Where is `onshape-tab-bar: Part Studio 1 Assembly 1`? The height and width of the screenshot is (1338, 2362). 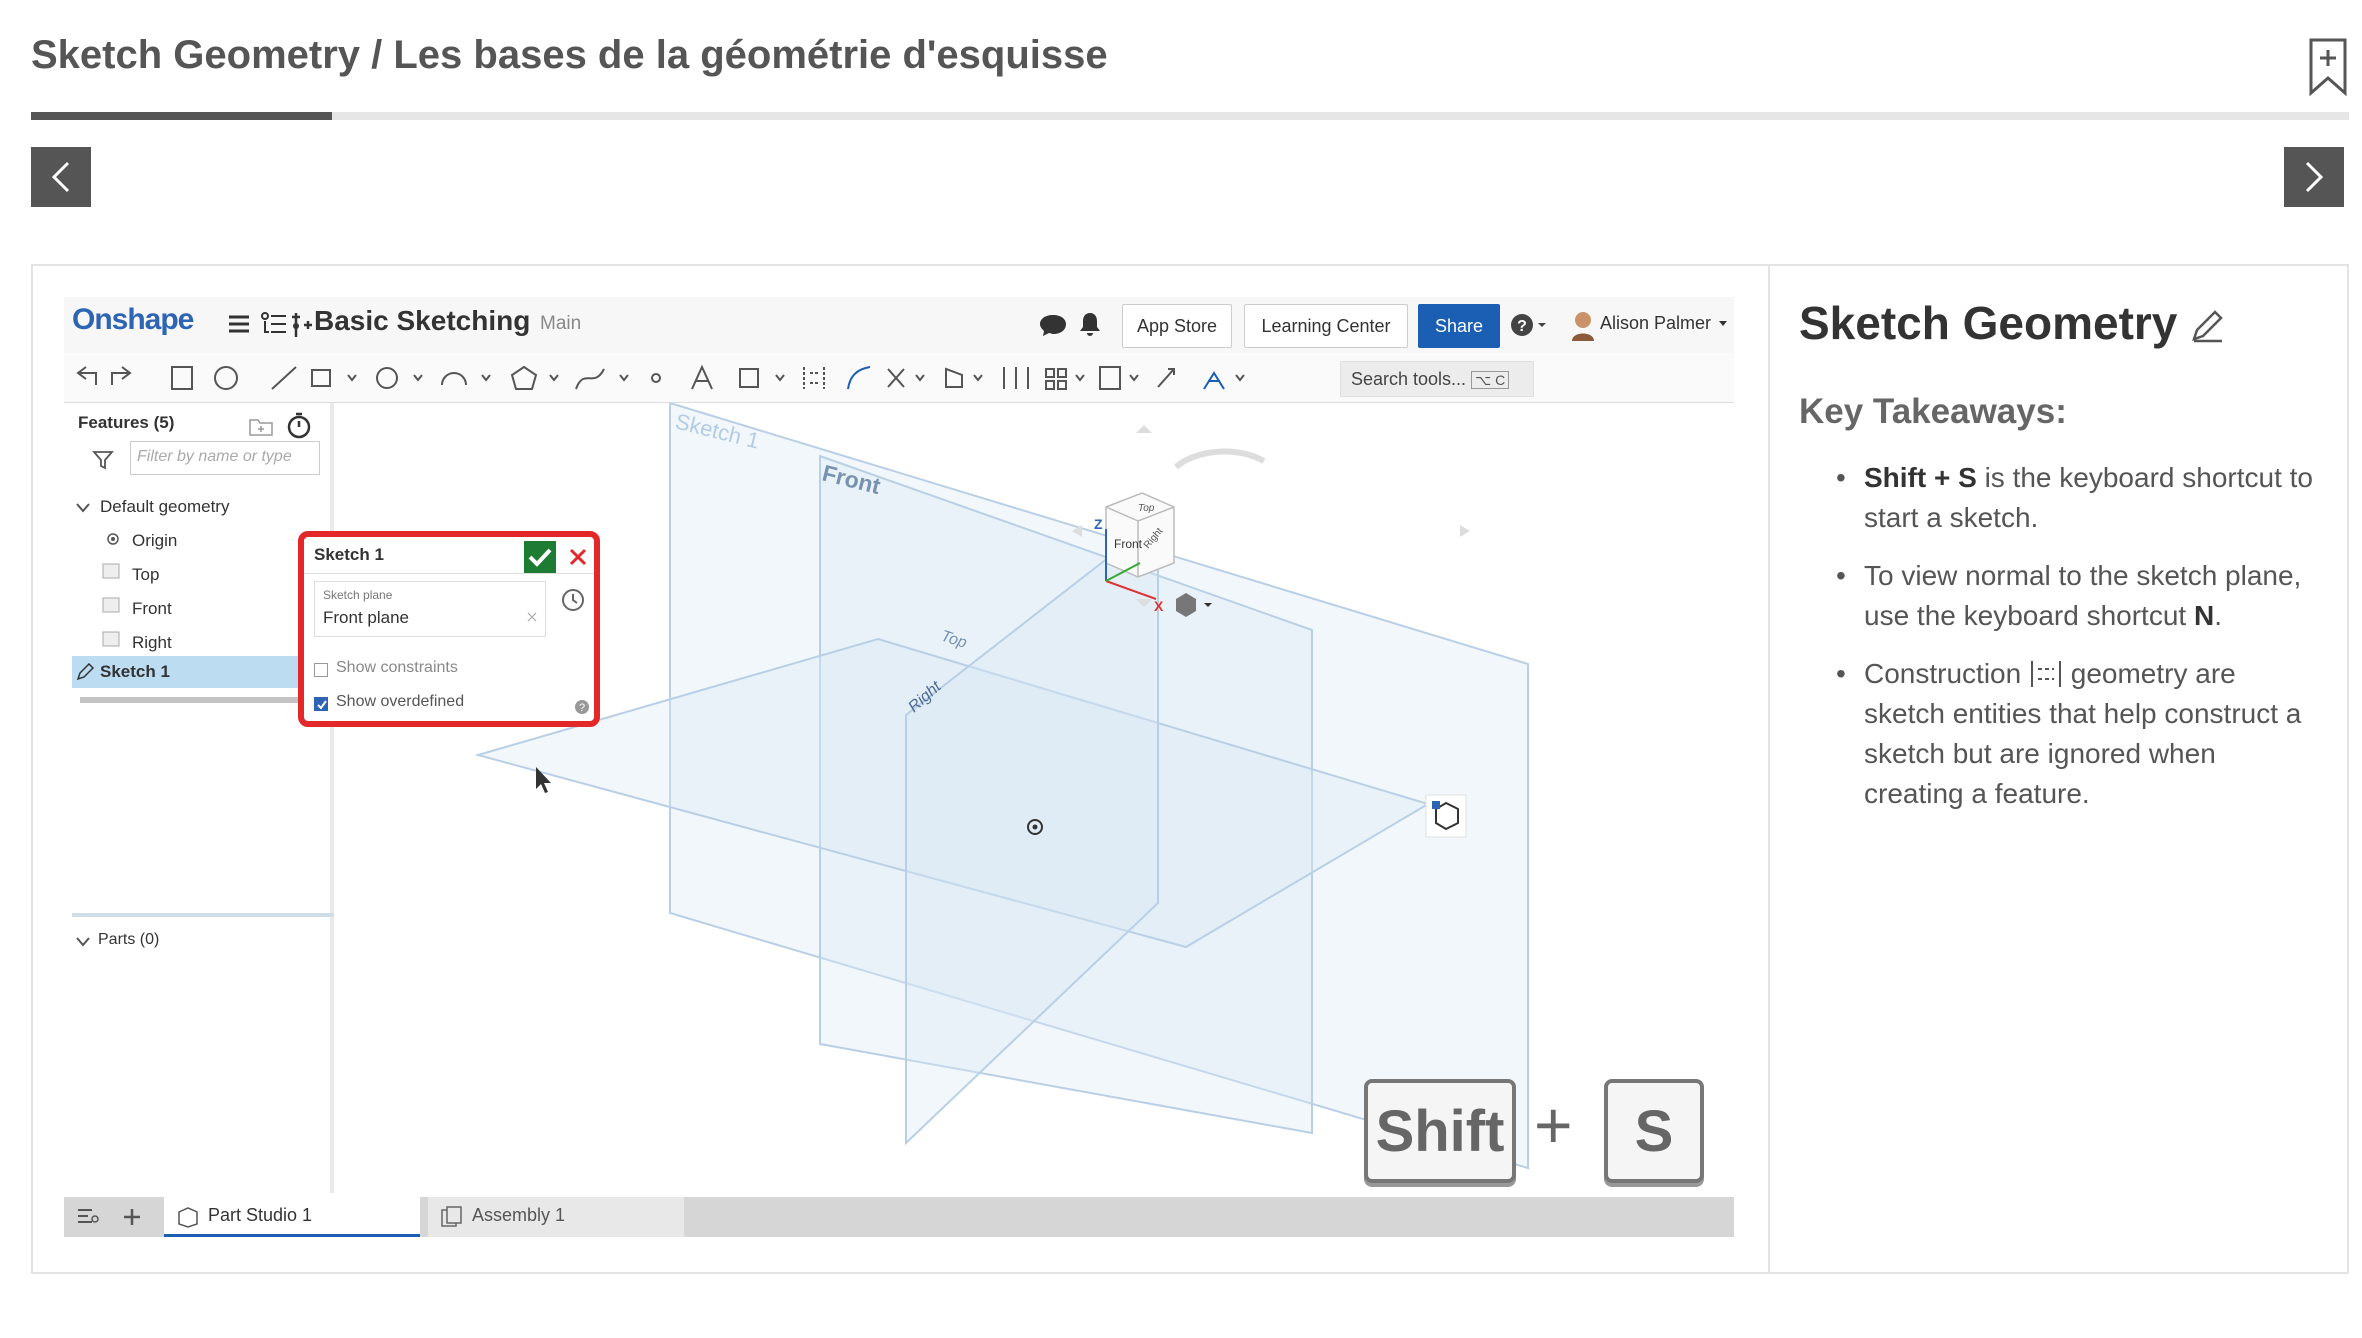
onshape-tab-bar: Part Studio 1 Assembly 1 is located at coordinates (899, 1217).